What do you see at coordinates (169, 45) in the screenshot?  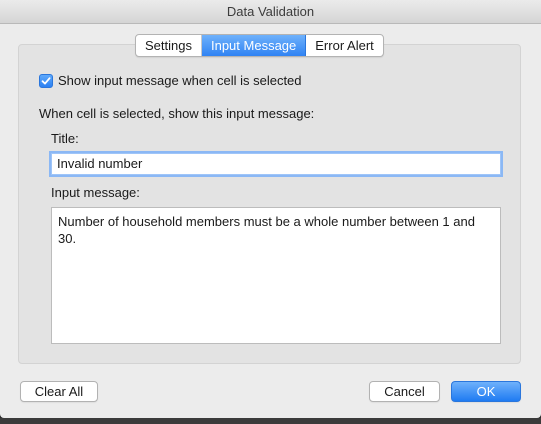 I see `tab-settings: Settings` at bounding box center [169, 45].